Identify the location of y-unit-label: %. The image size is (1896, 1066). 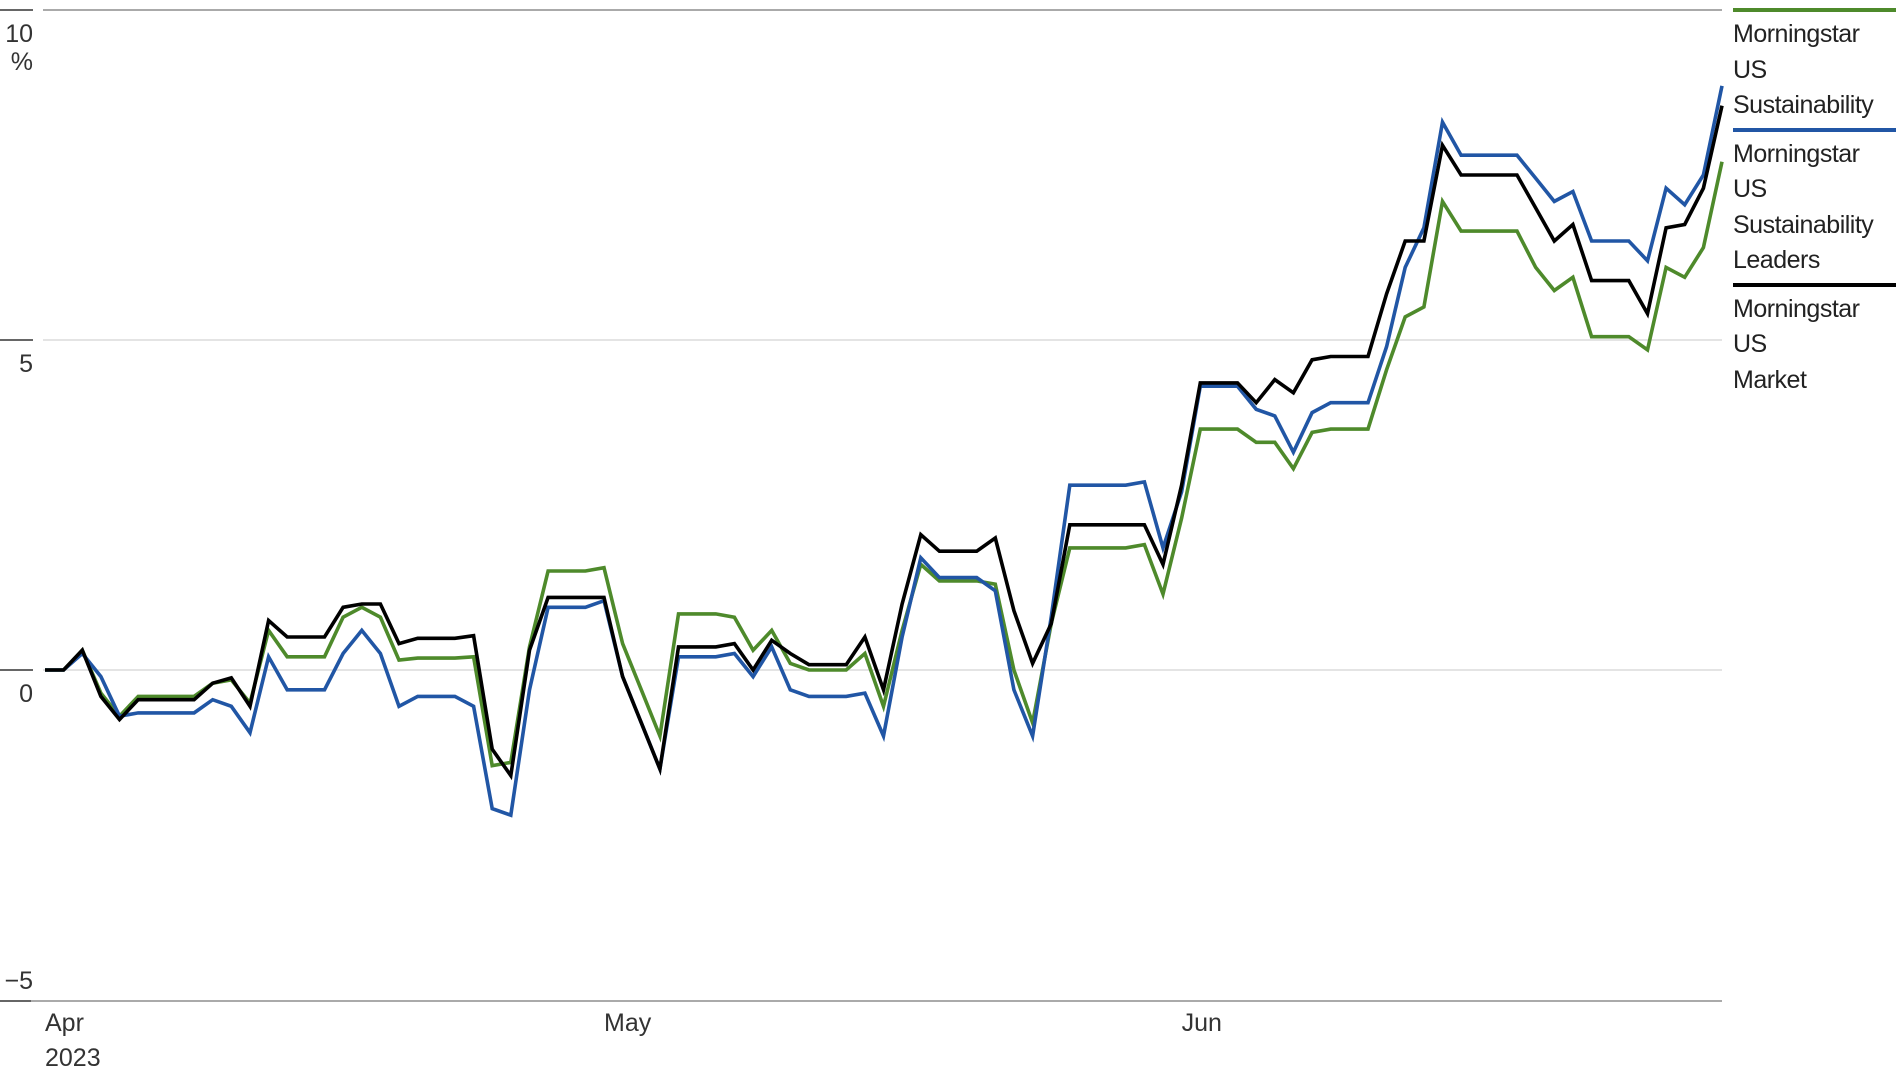
(22, 62).